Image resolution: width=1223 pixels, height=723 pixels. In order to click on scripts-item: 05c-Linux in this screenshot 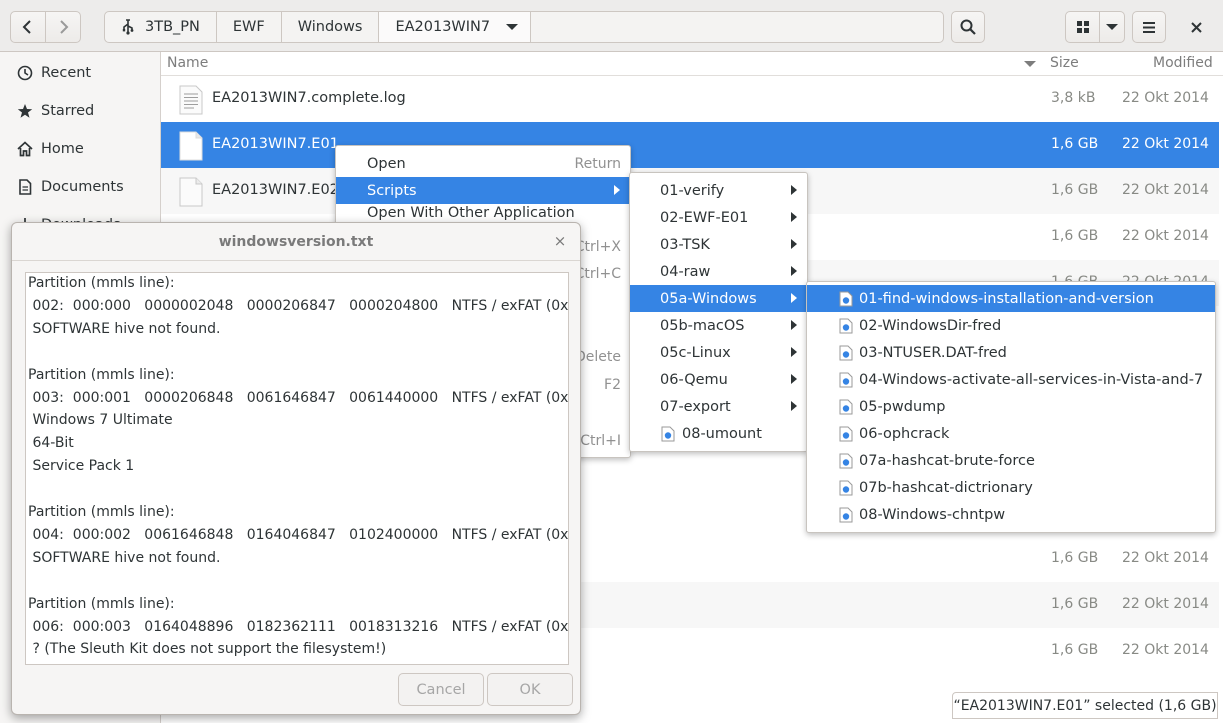, I will do `click(718, 352)`.